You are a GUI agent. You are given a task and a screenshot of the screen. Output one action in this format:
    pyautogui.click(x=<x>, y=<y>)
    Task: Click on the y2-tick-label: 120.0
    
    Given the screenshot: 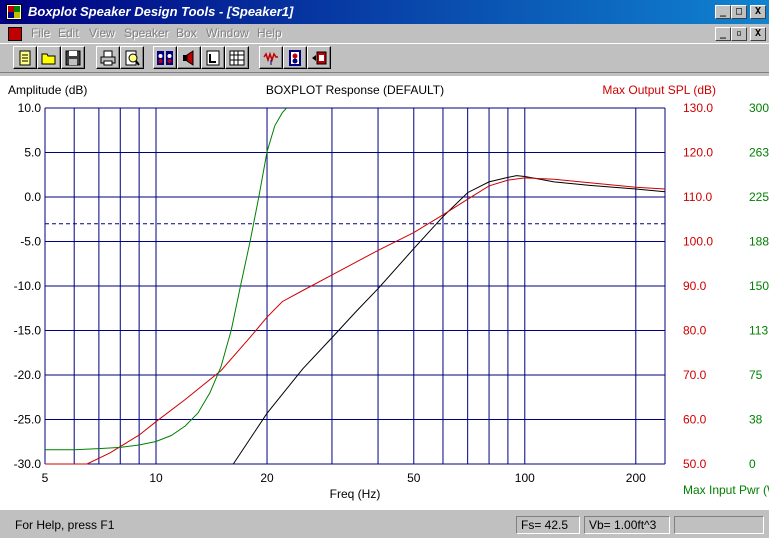 What is the action you would take?
    pyautogui.click(x=698, y=153)
    